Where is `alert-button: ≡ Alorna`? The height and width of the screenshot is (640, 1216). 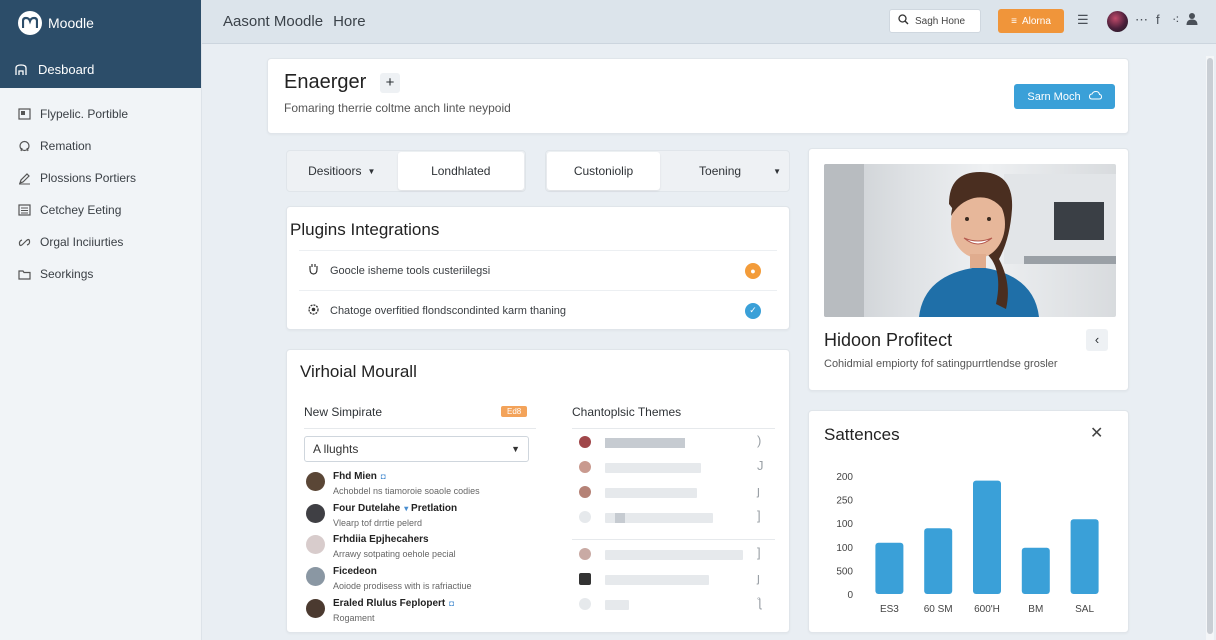 alert-button: ≡ Alorna is located at coordinates (1031, 21).